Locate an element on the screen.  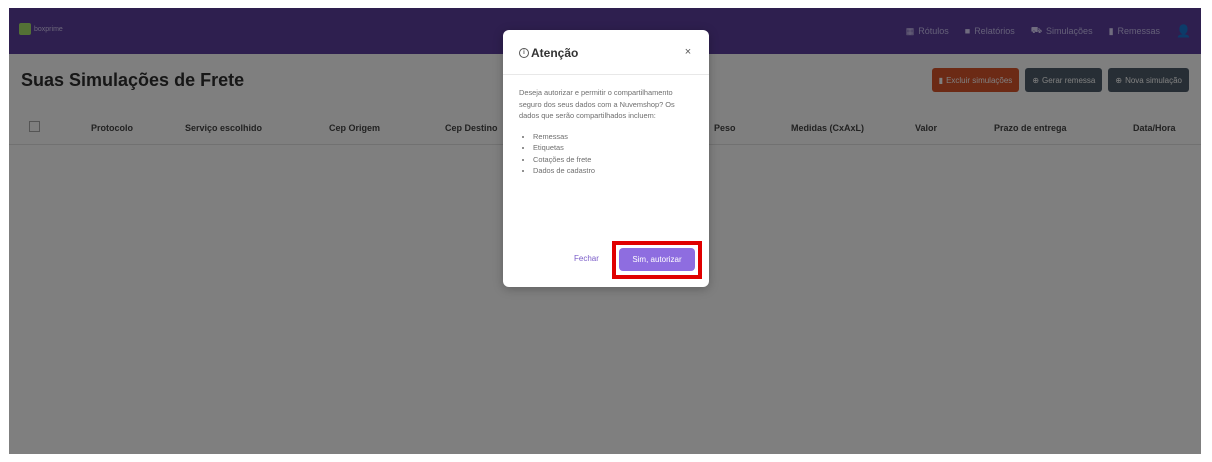
dialog-header: i Atenção × is located at coordinates (606, 52).